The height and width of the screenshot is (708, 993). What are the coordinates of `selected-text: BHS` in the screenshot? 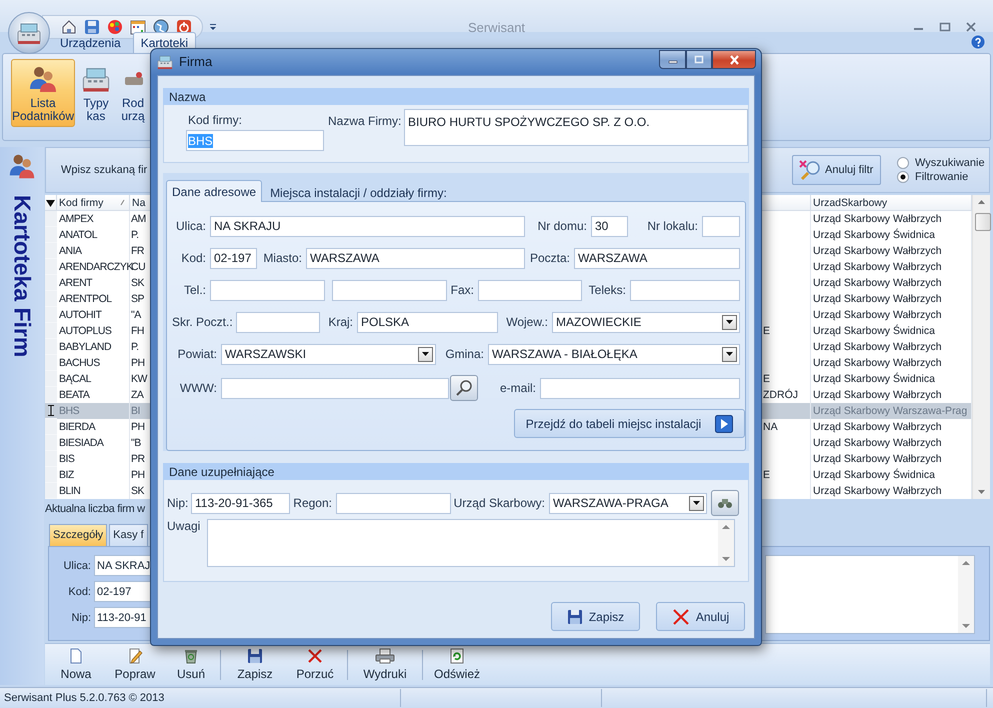 It's located at (200, 141).